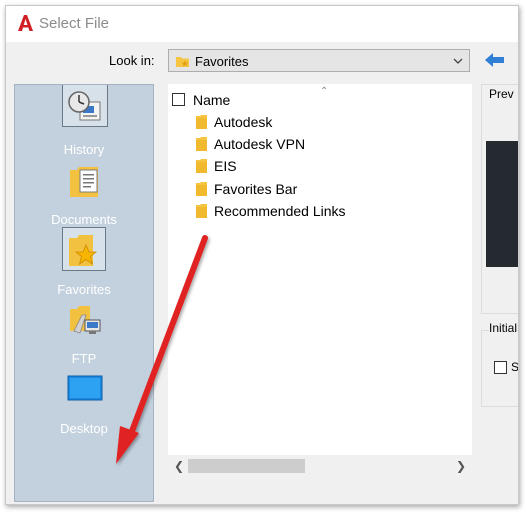  What do you see at coordinates (84, 182) in the screenshot?
I see `documents-icon` at bounding box center [84, 182].